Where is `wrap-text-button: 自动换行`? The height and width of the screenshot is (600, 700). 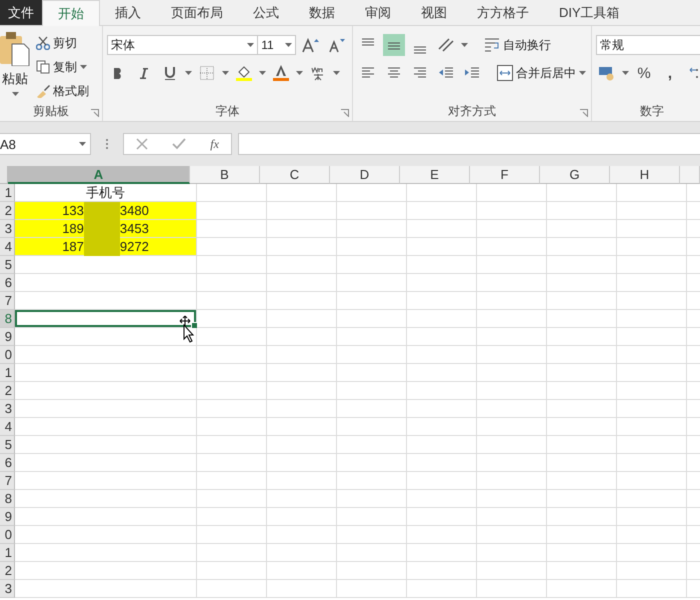
wrap-text-button: 自动换行 is located at coordinates (517, 45).